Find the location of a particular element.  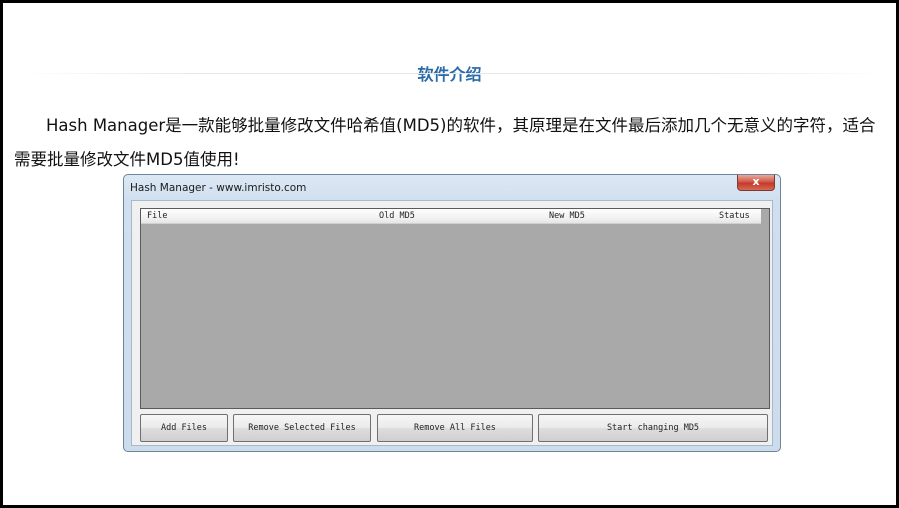

column-header-file: File is located at coordinates (157, 216).